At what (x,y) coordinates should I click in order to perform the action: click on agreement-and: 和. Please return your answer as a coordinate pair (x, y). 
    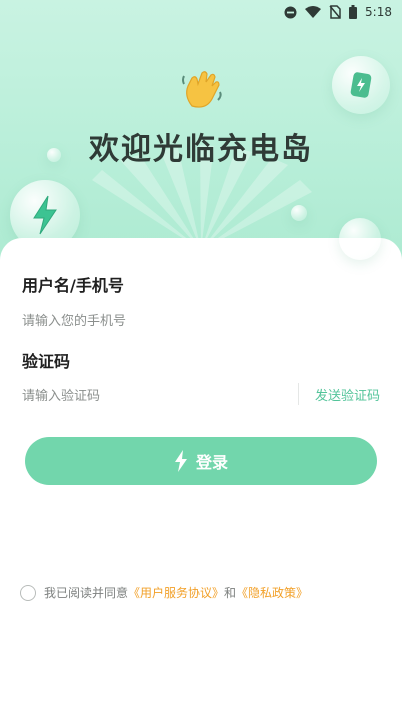
    Looking at the image, I should click on (230, 593).